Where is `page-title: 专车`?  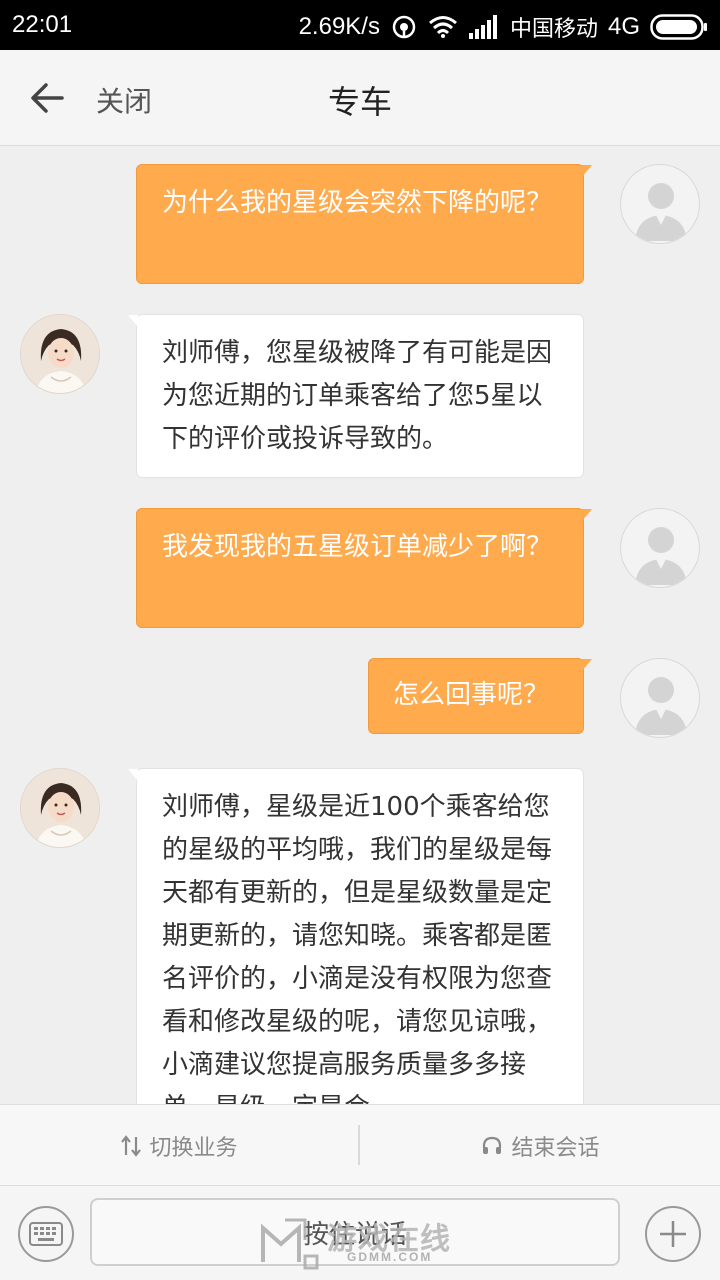
page-title: 专车 is located at coordinates (359, 102).